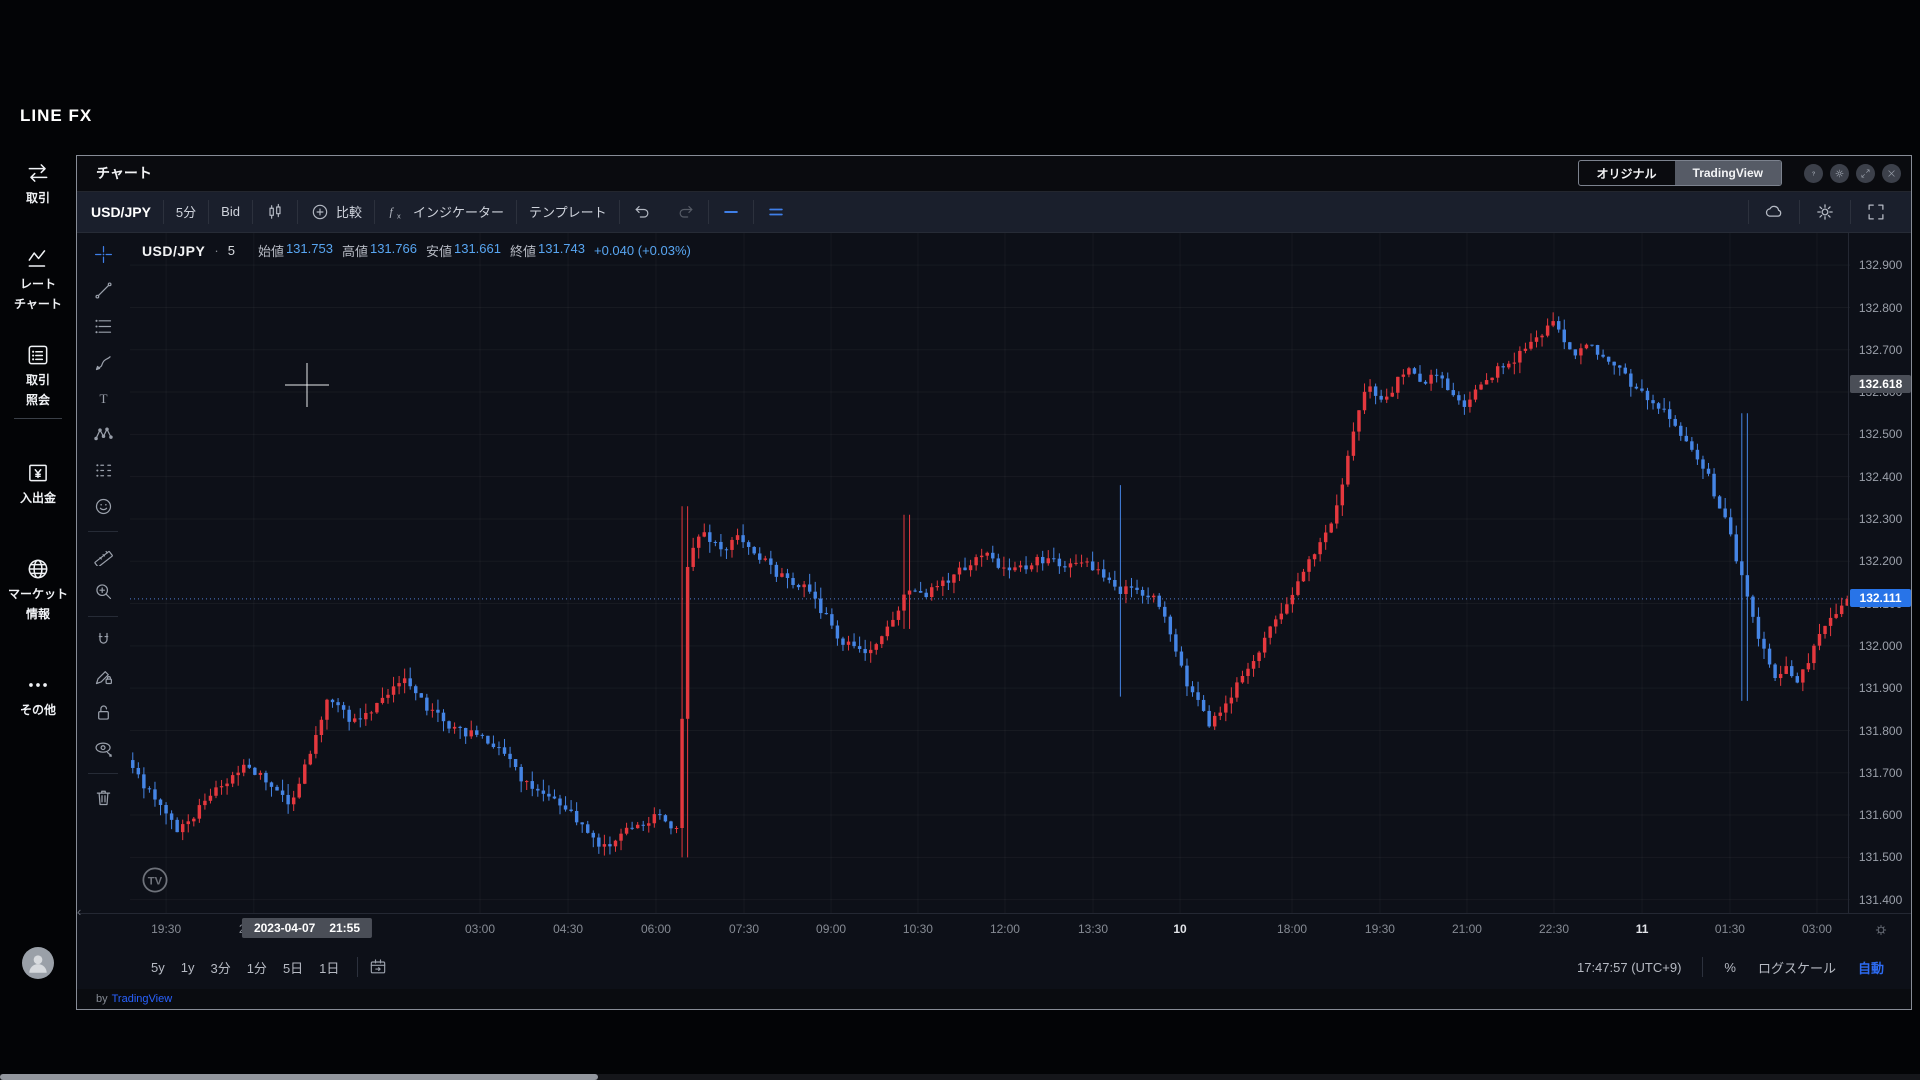 Image resolution: width=1920 pixels, height=1080 pixels. I want to click on price-type-button: Bid, so click(230, 212).